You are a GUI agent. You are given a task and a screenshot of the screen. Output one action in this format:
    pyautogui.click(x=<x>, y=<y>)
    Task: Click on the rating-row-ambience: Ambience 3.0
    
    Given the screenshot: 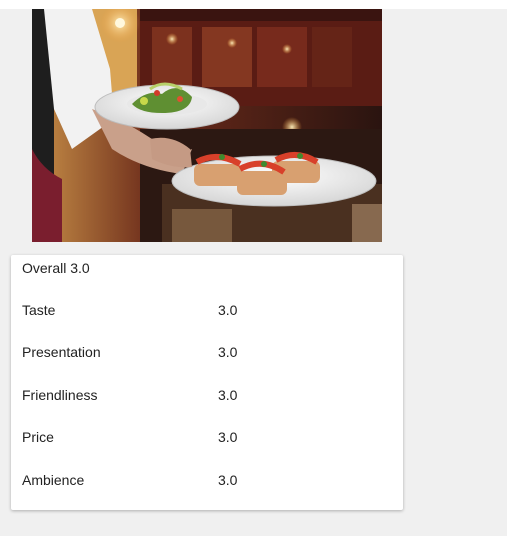 What is the action you would take?
    pyautogui.click(x=207, y=480)
    